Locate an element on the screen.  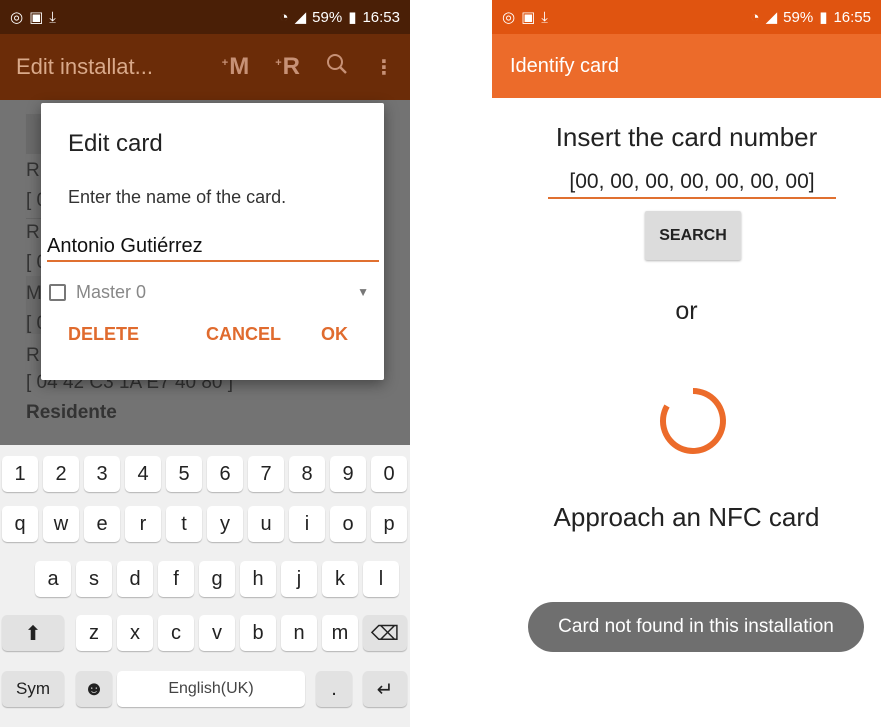
key: o is located at coordinates (348, 524).